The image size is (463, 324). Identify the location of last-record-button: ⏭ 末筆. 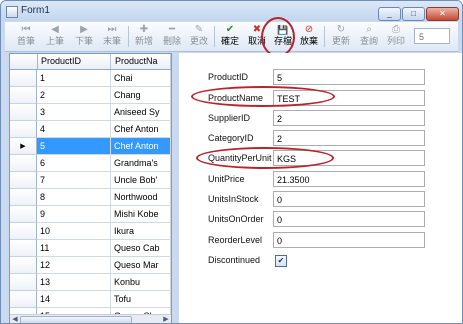
(112, 36).